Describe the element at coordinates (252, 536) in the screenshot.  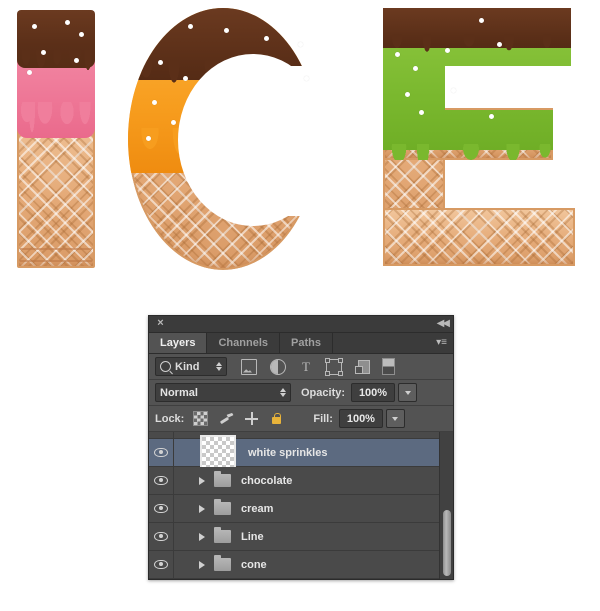
I see `layer-name-label: Line` at that location.